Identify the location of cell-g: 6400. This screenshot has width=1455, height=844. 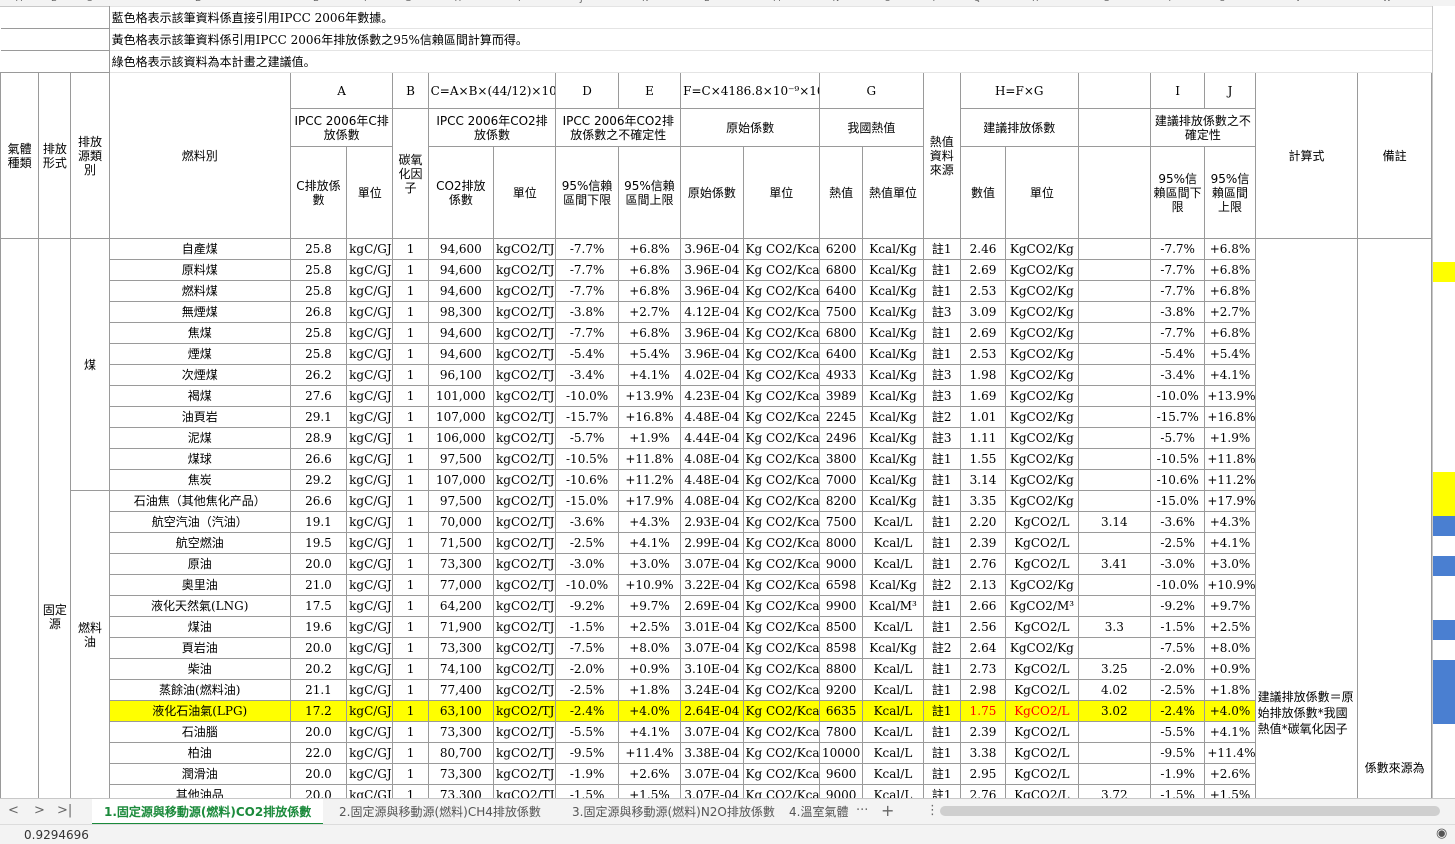
(841, 291).